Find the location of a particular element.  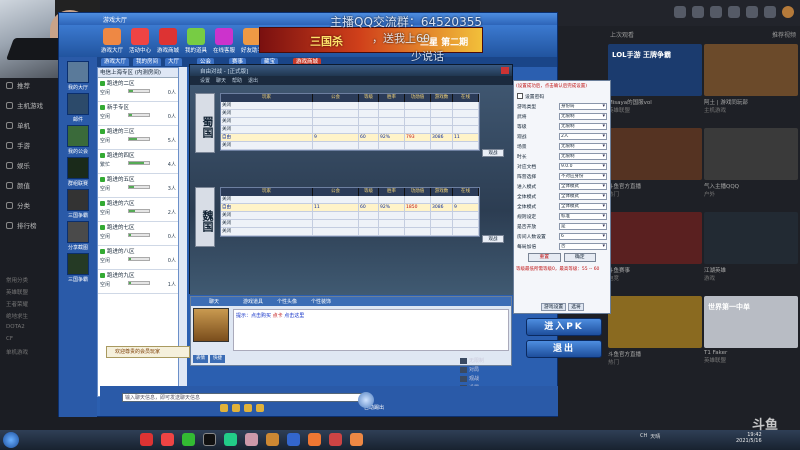

room-row: 跑进的九区 空闲 1人 is located at coordinates (138, 282).